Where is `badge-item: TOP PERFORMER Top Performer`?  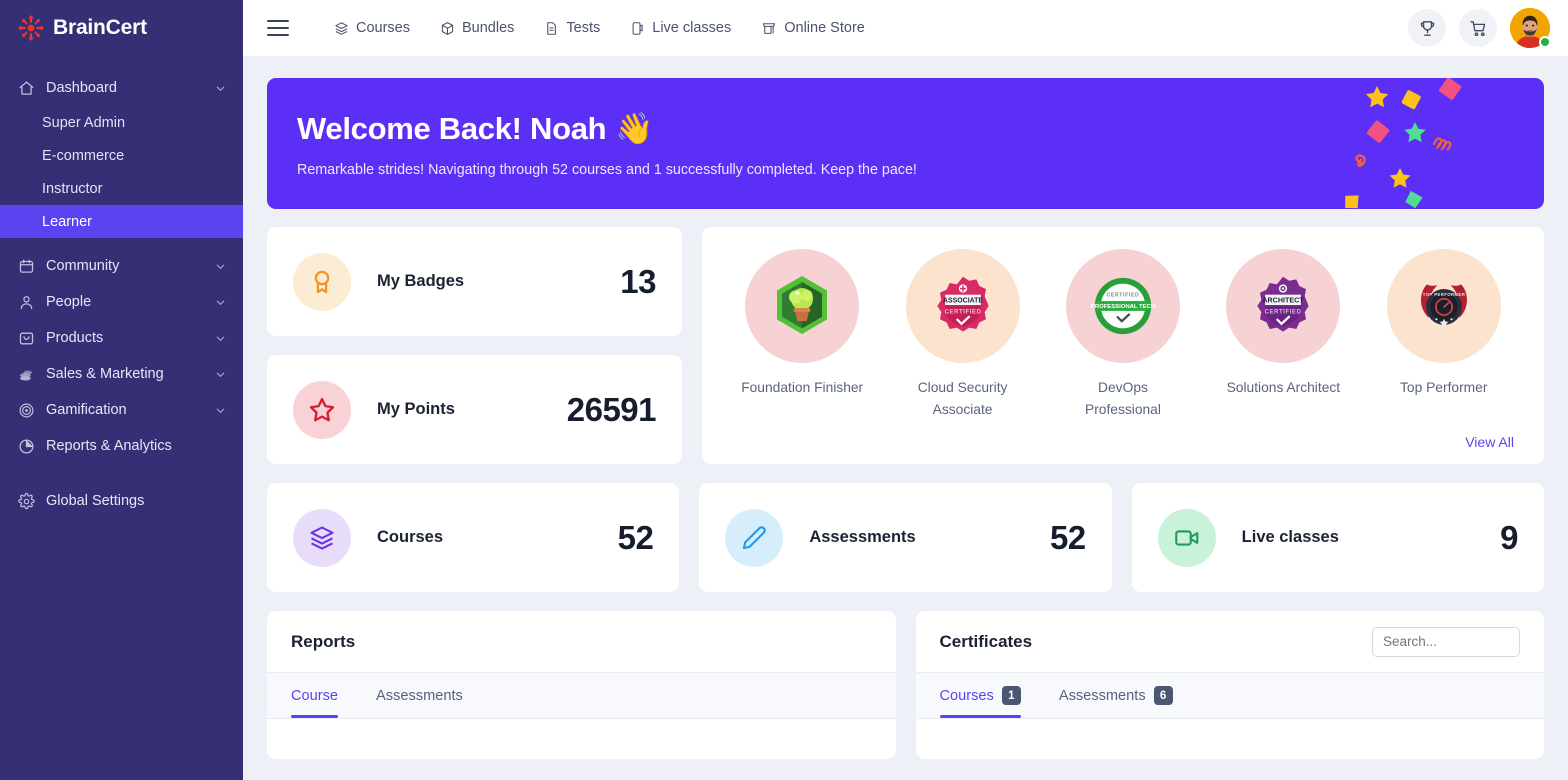 badge-item: TOP PERFORMER Top Performer is located at coordinates (1444, 324).